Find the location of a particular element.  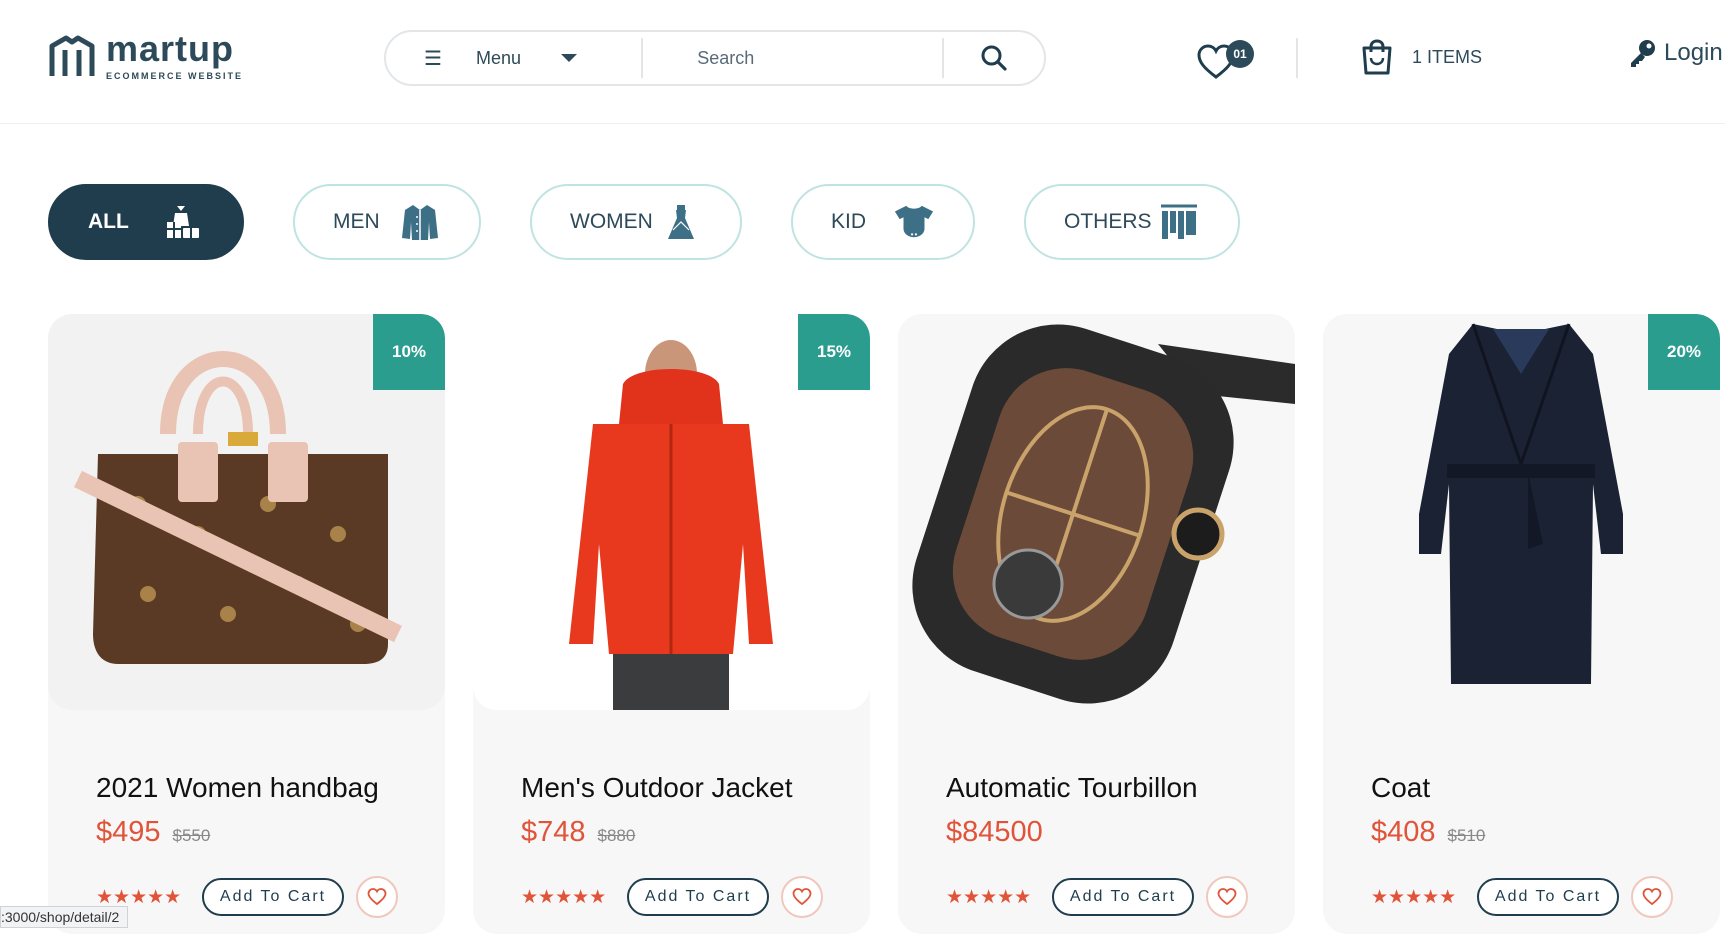

clothes-rack-icon is located at coordinates (1179, 222).